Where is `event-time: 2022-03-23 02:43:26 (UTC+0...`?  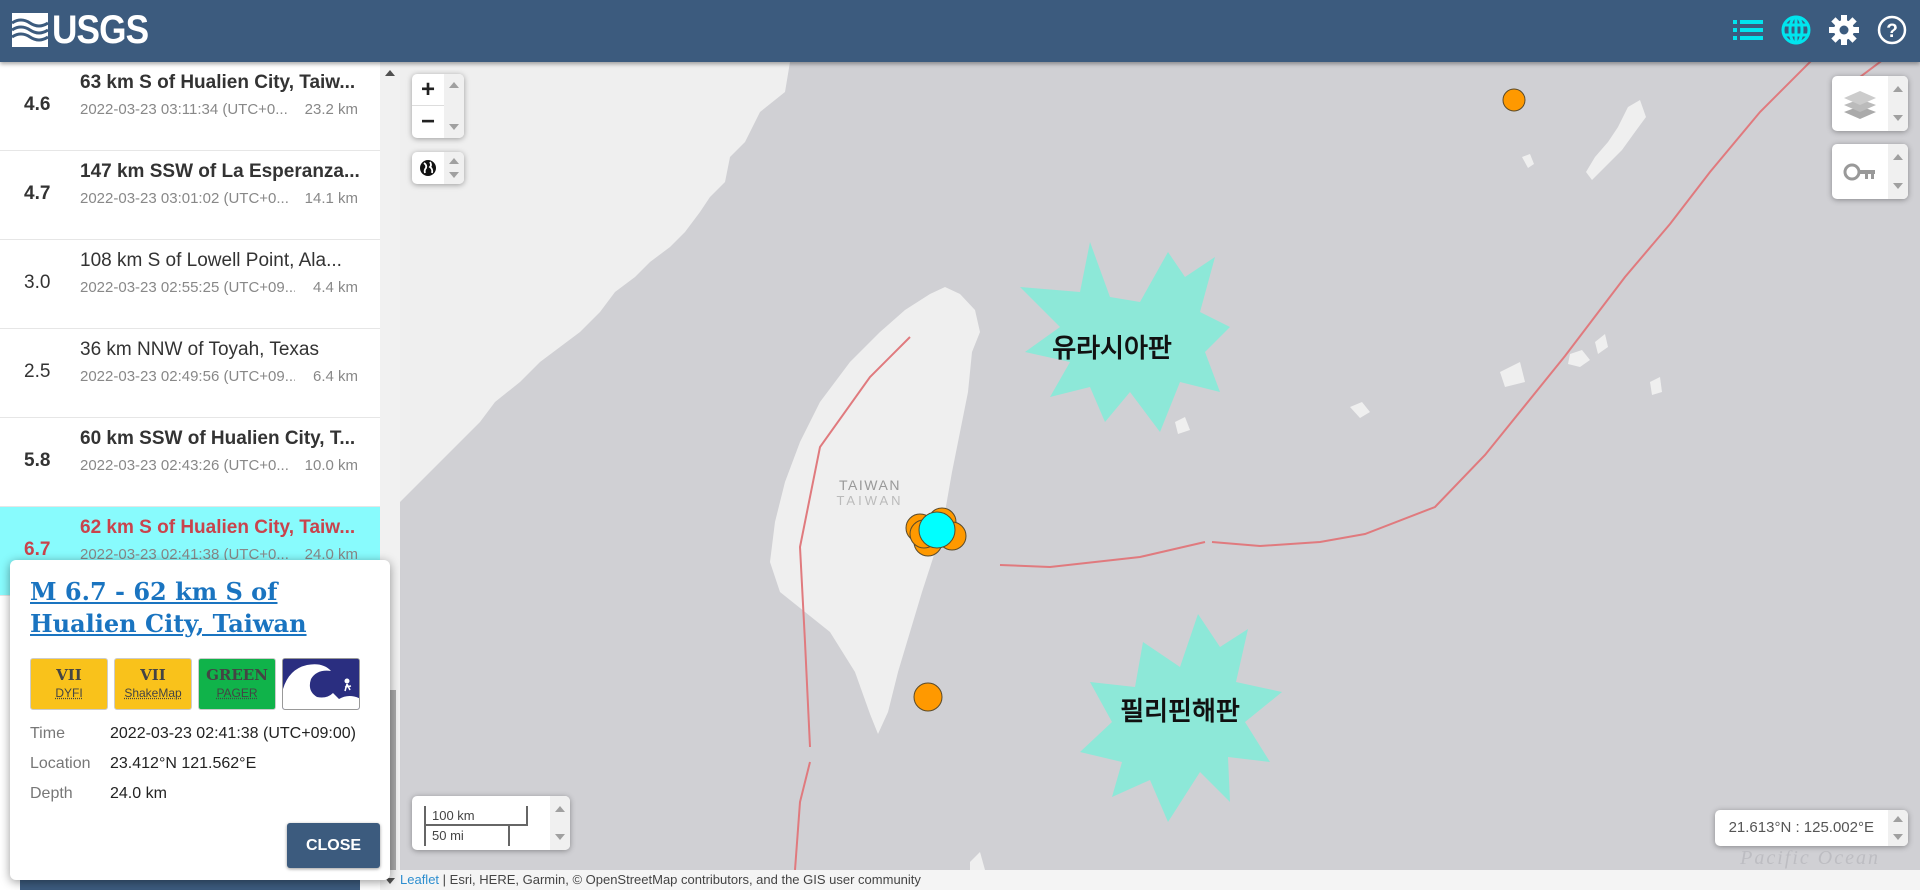 event-time: 2022-03-23 02:43:26 (UTC+0... is located at coordinates (184, 465).